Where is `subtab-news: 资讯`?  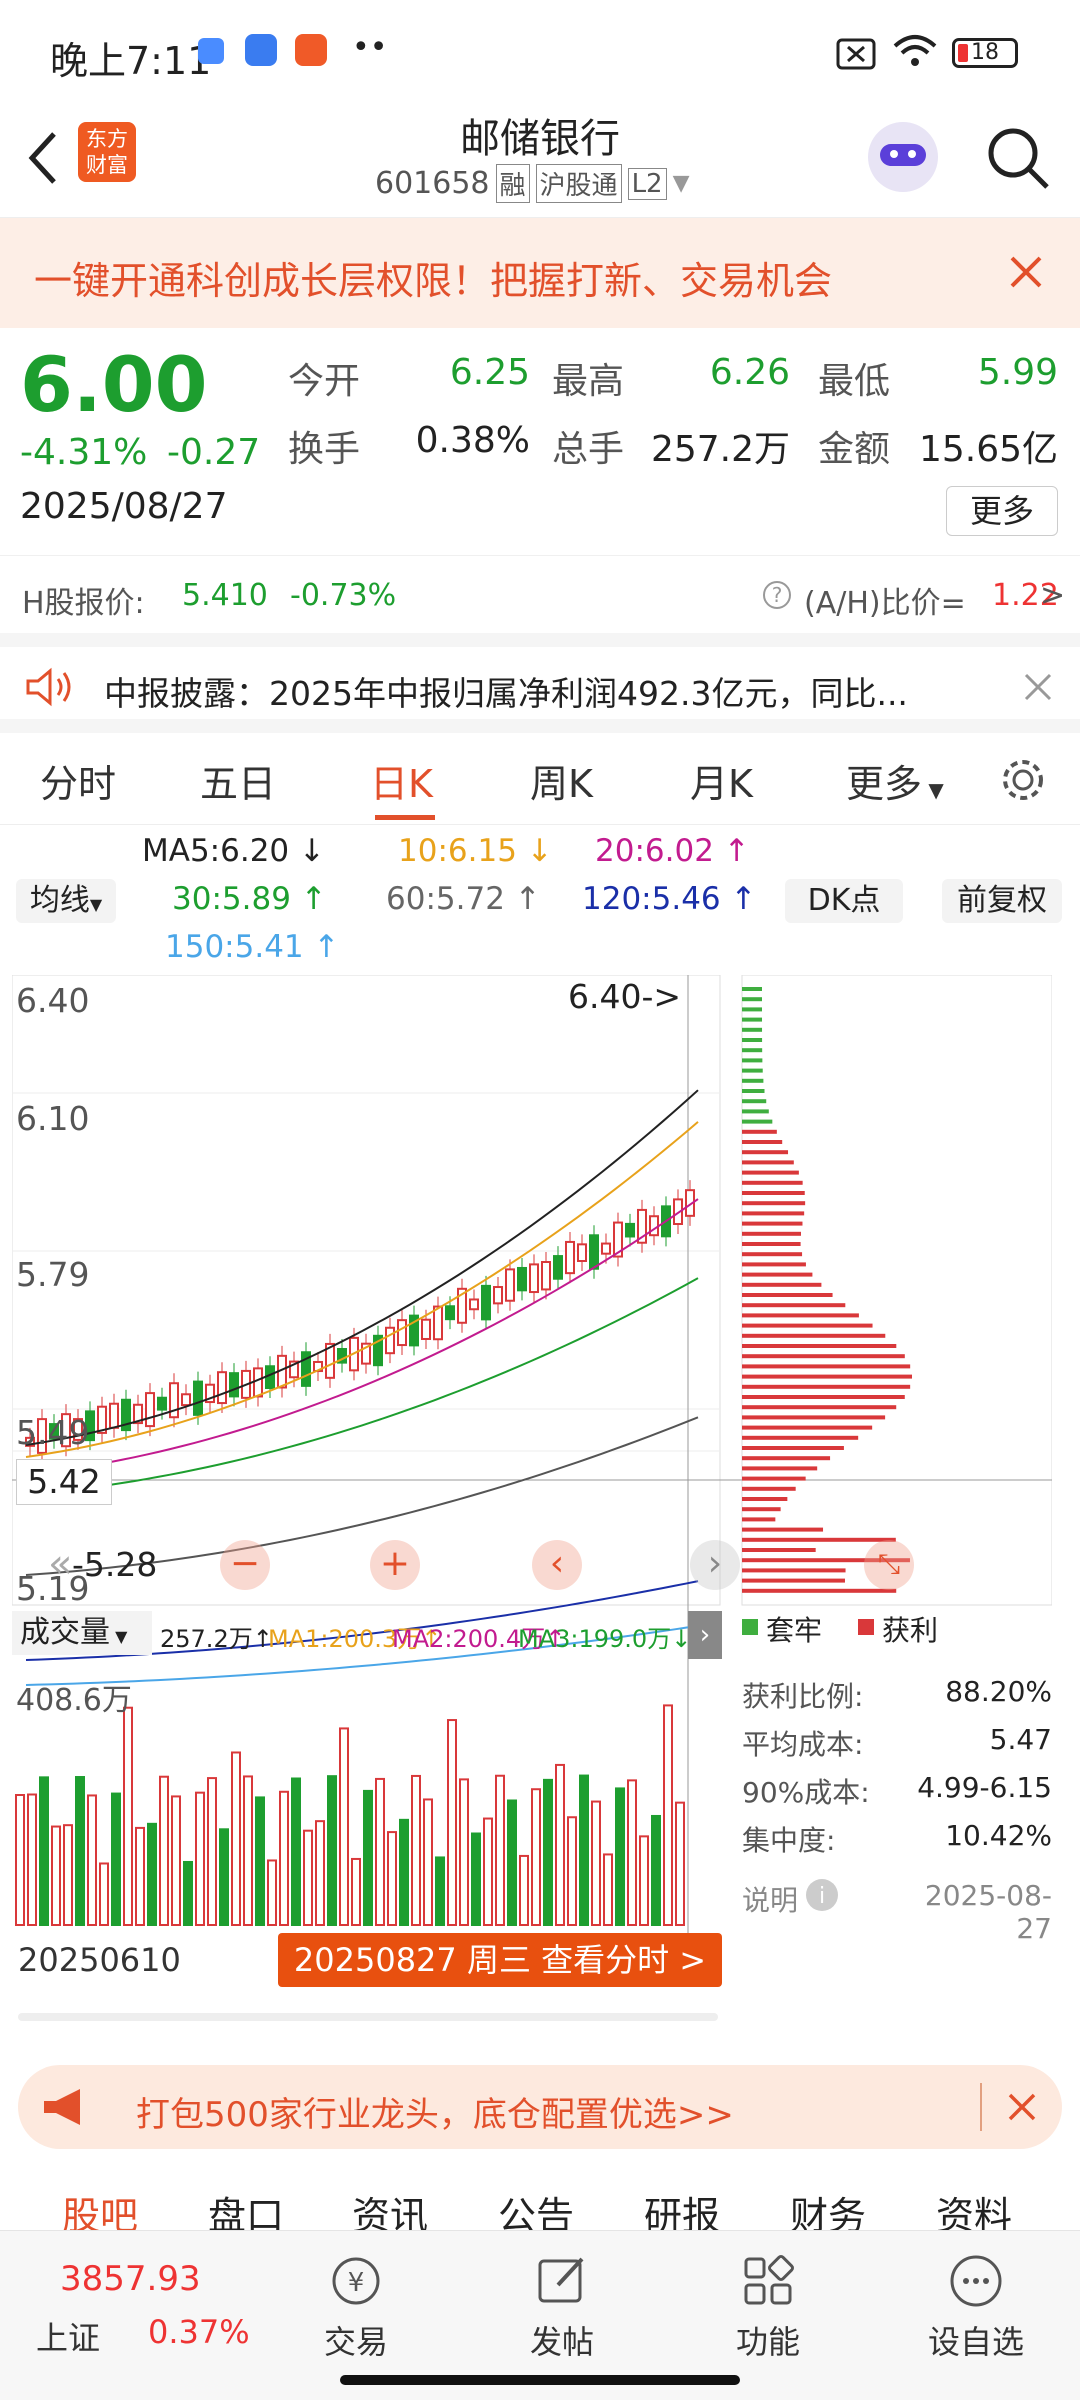 subtab-news: 资讯 is located at coordinates (390, 2207).